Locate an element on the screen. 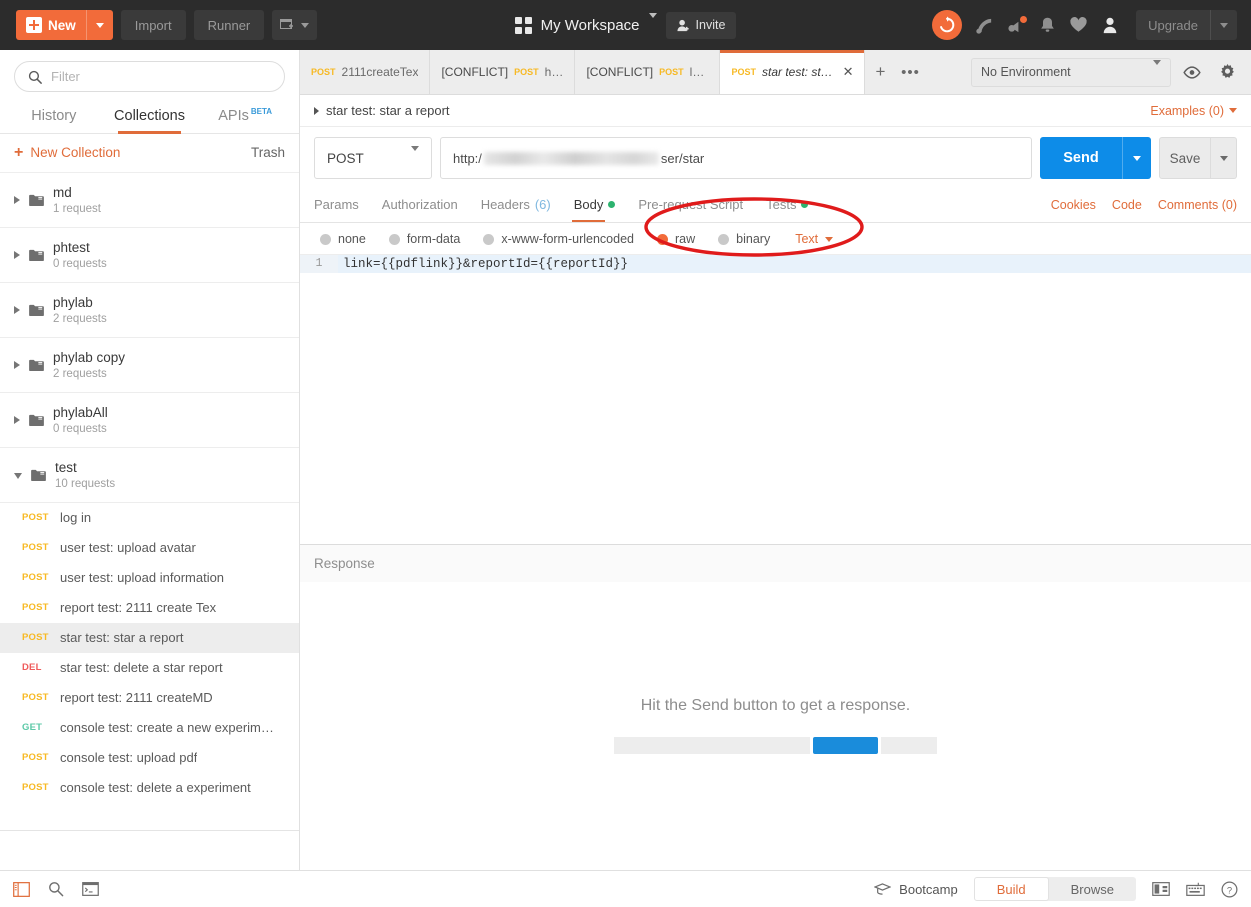 Image resolution: width=1251 pixels, height=907 pixels. account-avatar-icon is located at coordinates (1110, 25).